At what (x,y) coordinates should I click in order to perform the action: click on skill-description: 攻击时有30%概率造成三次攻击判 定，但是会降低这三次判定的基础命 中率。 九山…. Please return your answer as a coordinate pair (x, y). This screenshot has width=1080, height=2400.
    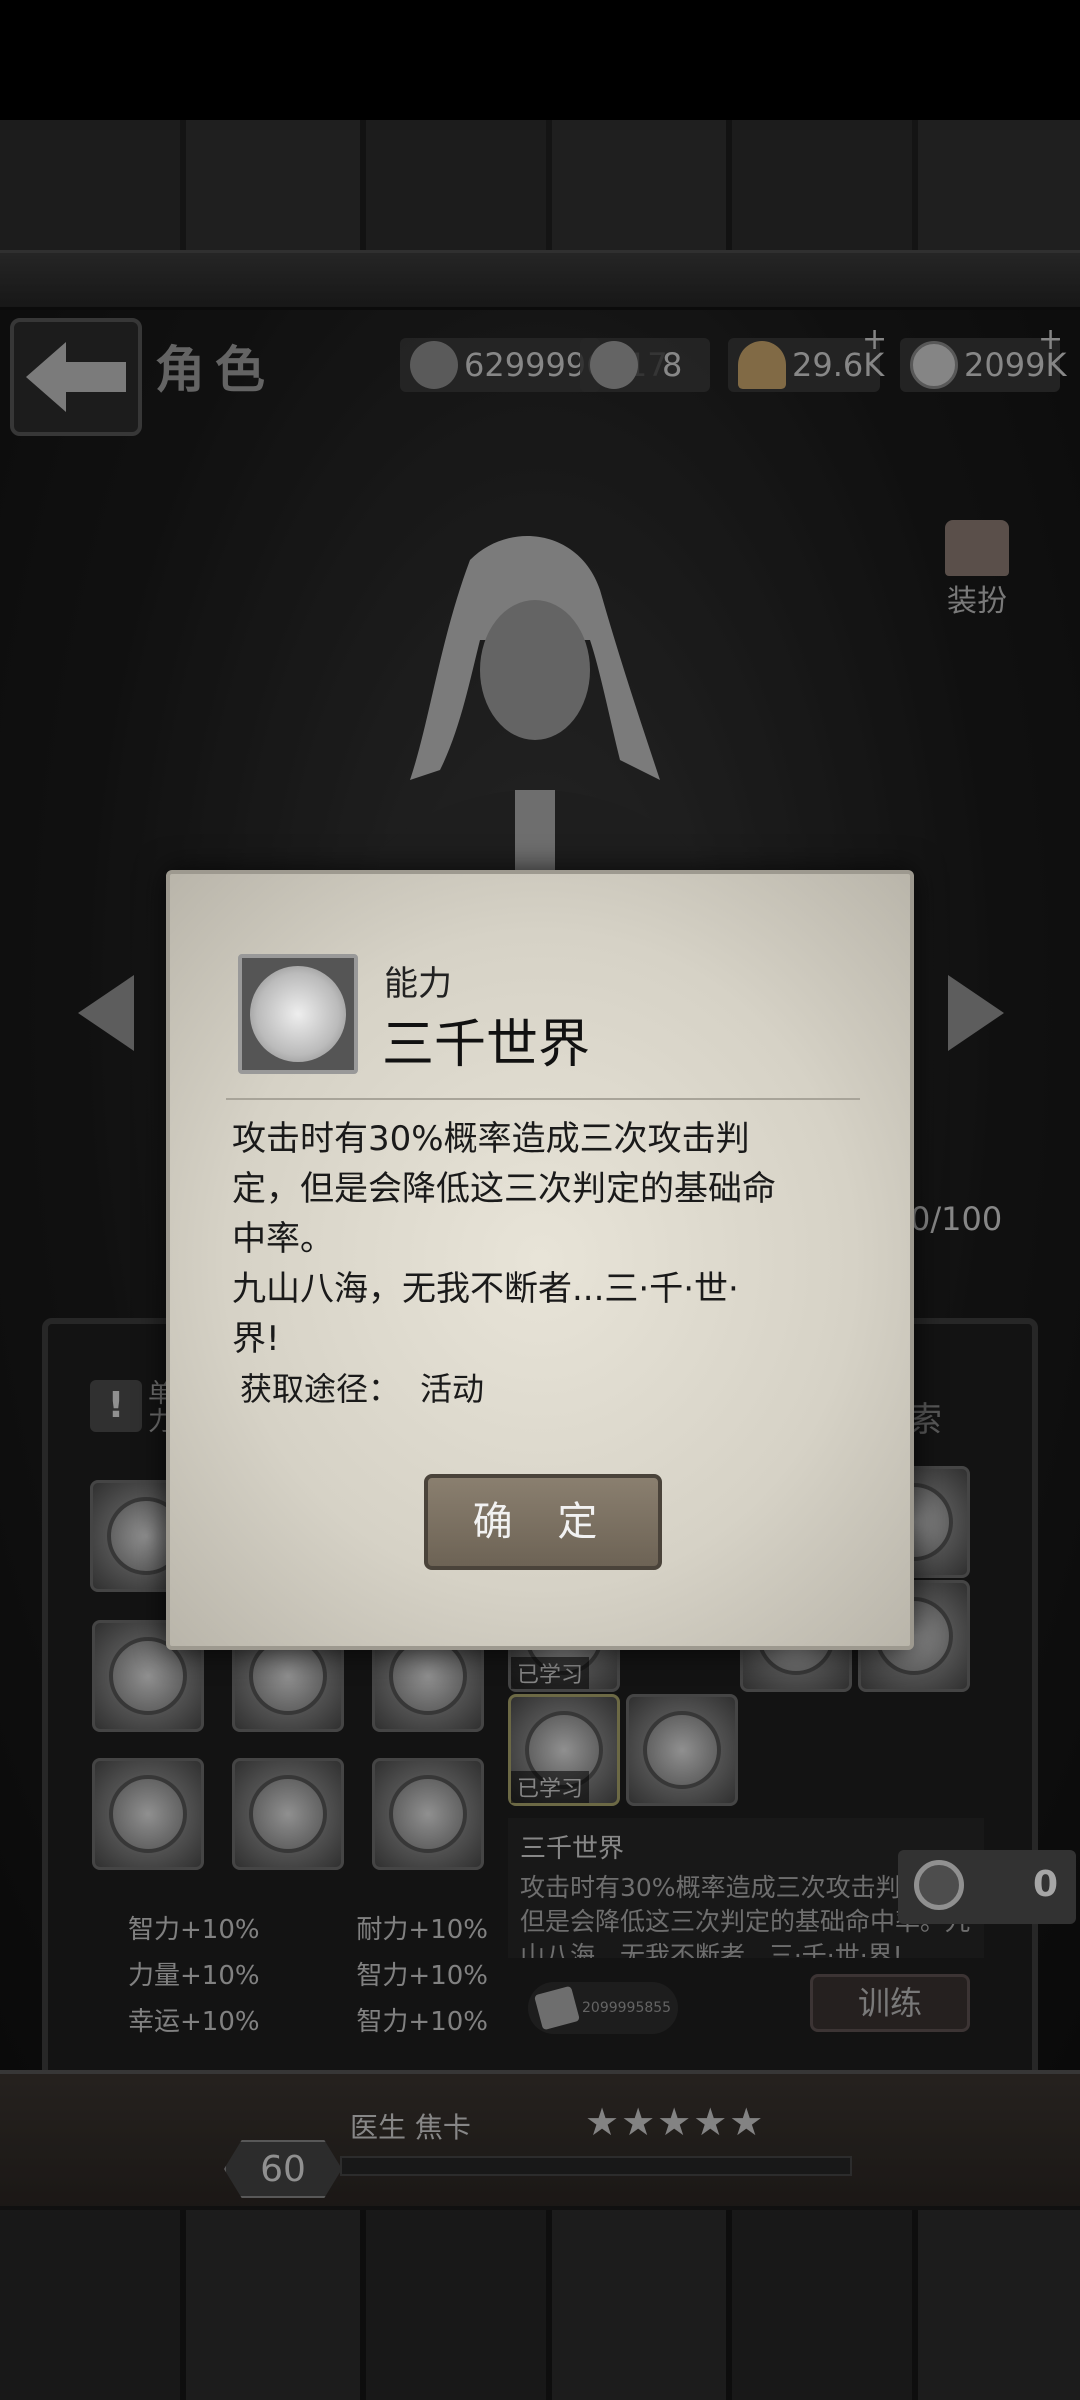
    Looking at the image, I should click on (552, 1239).